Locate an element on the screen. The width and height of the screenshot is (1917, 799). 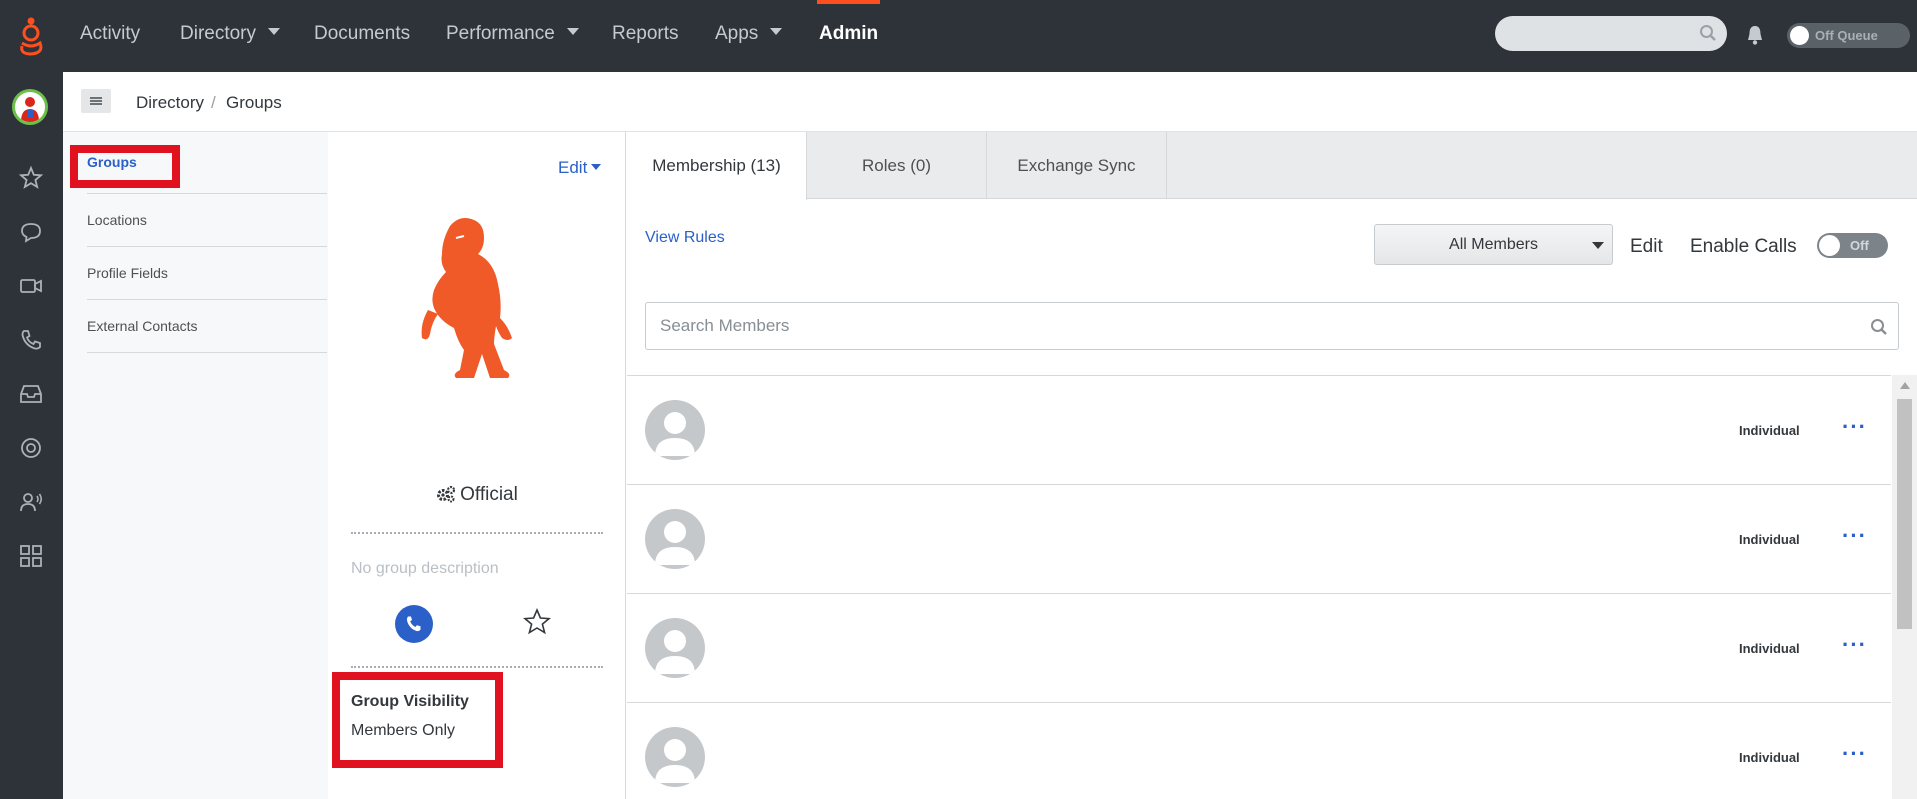
nav-item-label: Reports is located at coordinates (645, 33).